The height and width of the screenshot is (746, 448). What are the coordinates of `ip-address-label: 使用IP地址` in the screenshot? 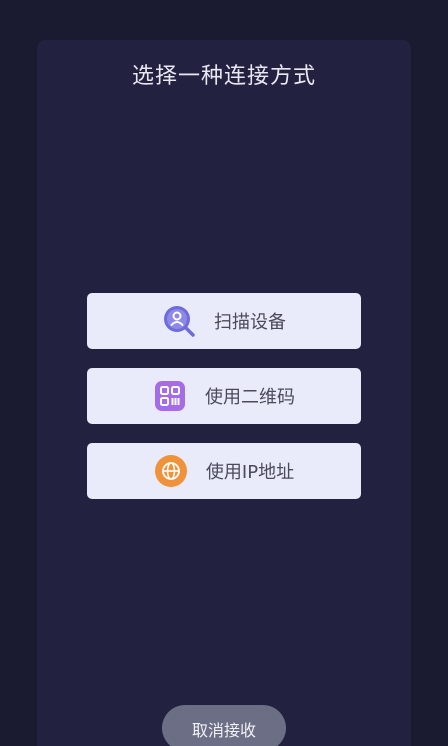 It's located at (250, 472).